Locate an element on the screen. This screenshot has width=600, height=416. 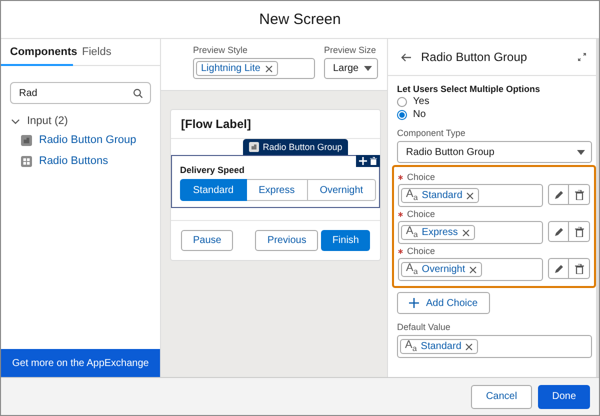
footer-button: Cancel is located at coordinates (501, 396).